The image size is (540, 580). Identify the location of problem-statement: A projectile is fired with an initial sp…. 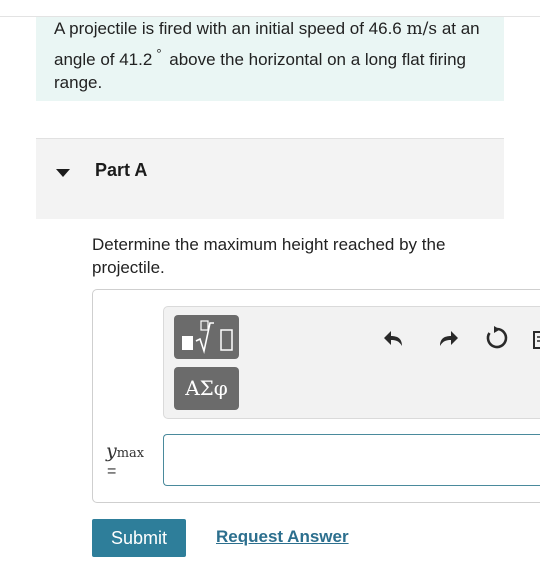
(269, 56).